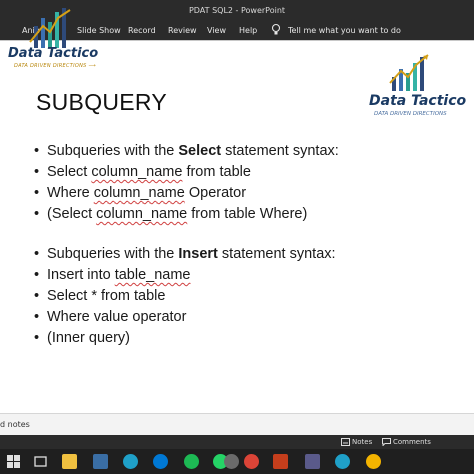 This screenshot has height=474, width=474. What do you see at coordinates (231, 461) in the screenshot?
I see `settings-icon` at bounding box center [231, 461].